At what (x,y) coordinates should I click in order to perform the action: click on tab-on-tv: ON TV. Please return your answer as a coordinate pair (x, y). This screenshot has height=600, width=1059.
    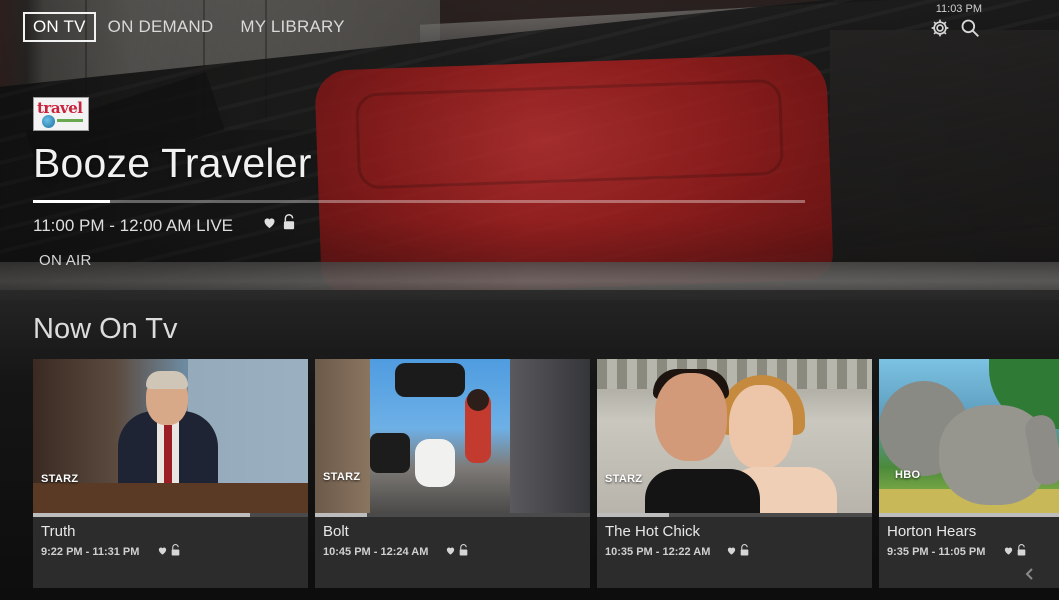
    Looking at the image, I should click on (59, 27).